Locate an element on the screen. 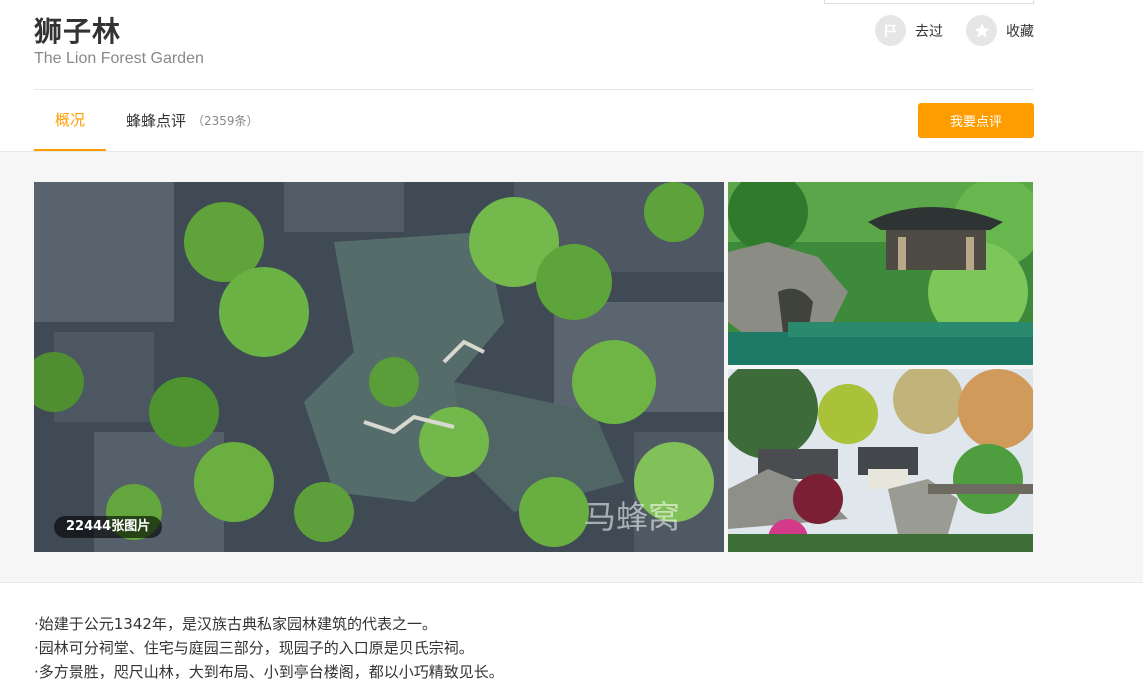 This screenshot has height=688, width=1143. tab-overview-label: 概况 is located at coordinates (69, 120).